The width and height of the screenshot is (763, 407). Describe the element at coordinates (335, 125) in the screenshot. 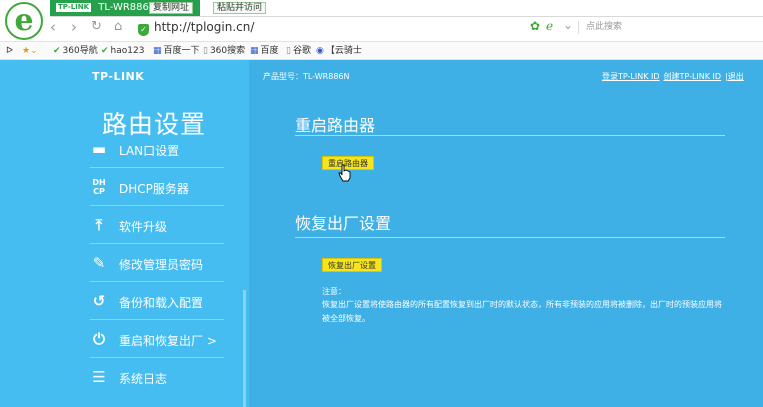

I see `reboot-section-title: 重启路由器` at that location.